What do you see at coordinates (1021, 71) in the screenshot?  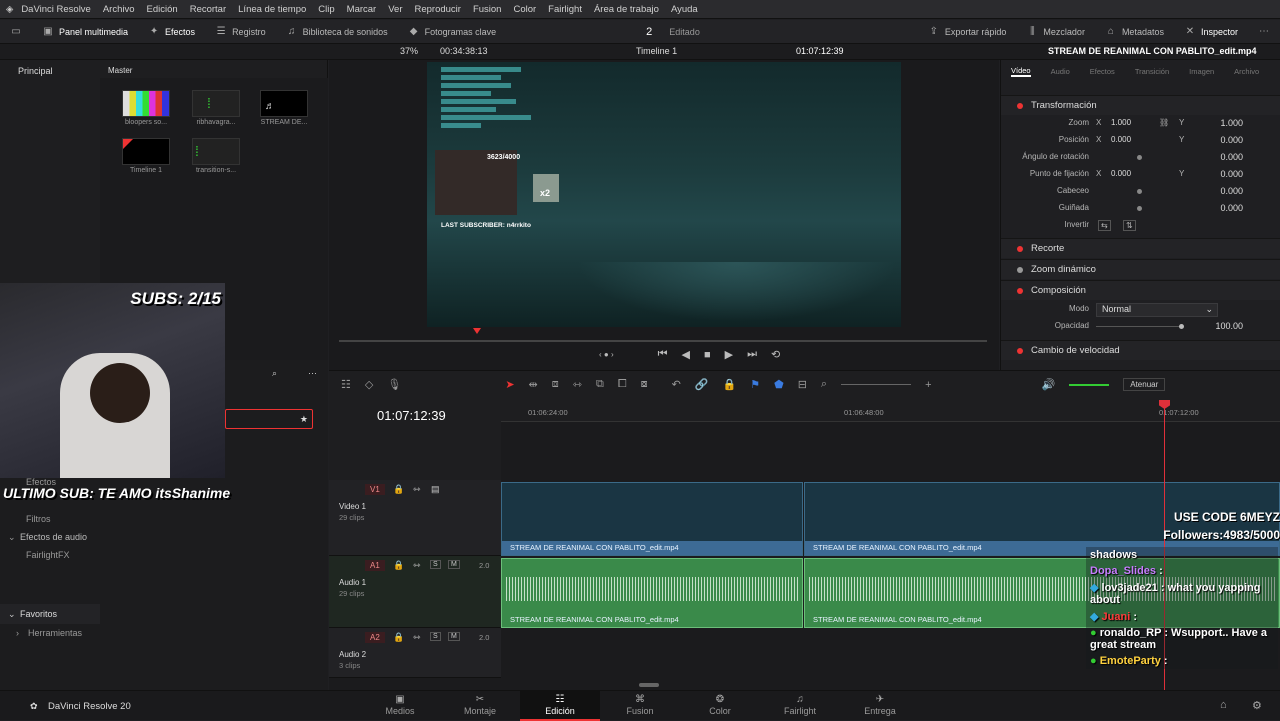 I see `tab-video: Vídeo` at bounding box center [1021, 71].